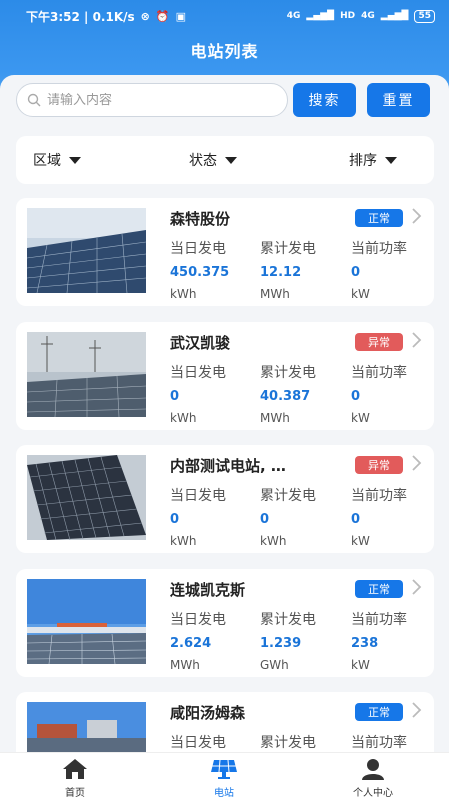 This screenshot has height=799, width=449. I want to click on status-time: 下午3:52 | 0.1K/s, so click(80, 16).